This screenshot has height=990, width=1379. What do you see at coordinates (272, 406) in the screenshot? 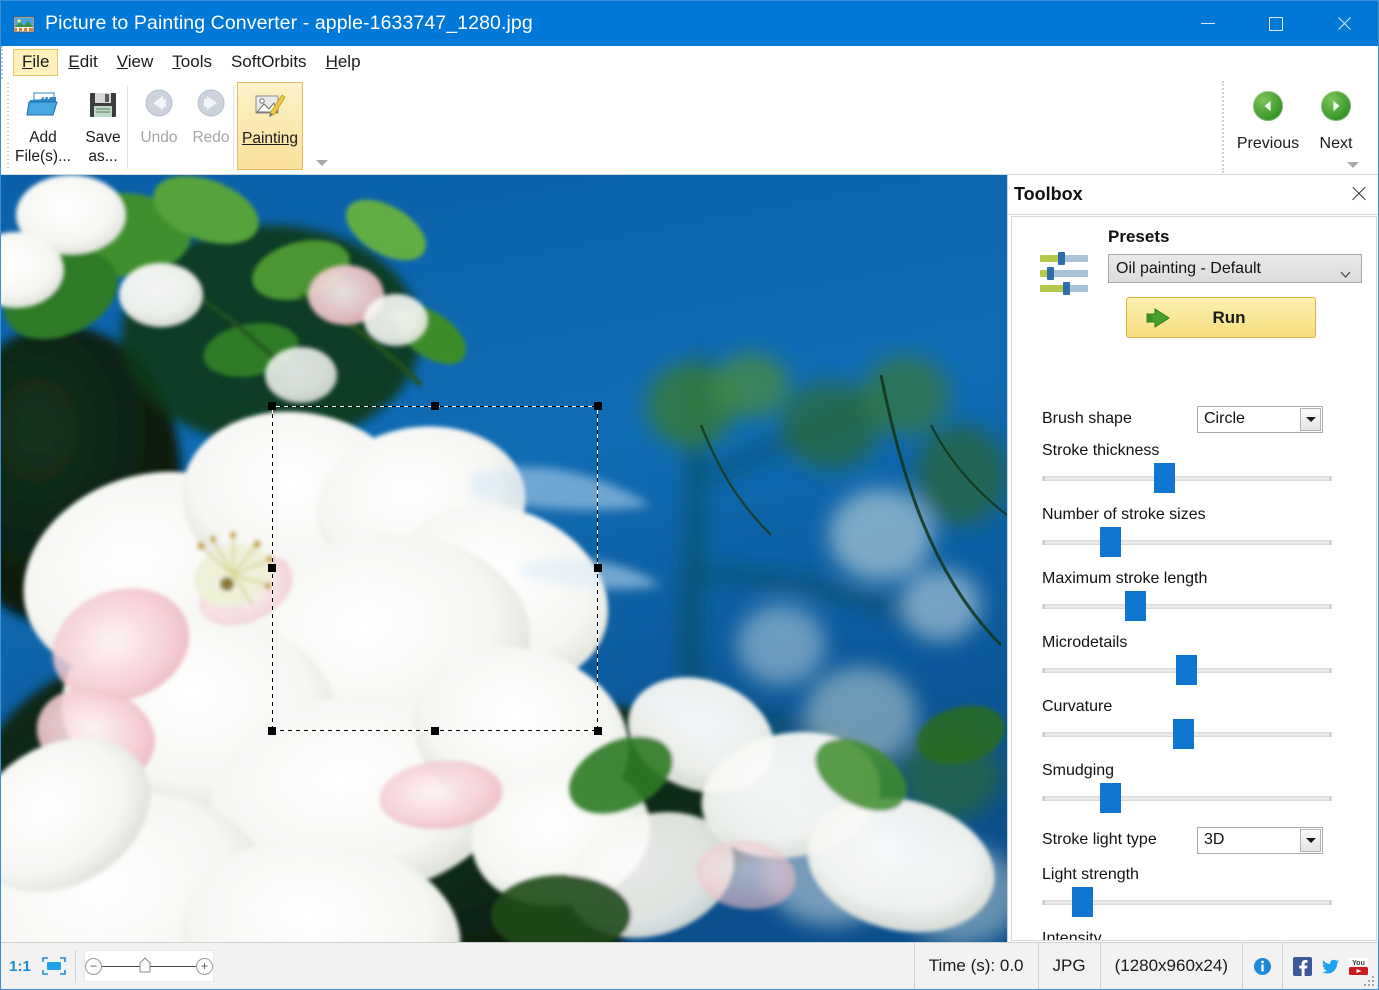
I see `handle-top-left` at bounding box center [272, 406].